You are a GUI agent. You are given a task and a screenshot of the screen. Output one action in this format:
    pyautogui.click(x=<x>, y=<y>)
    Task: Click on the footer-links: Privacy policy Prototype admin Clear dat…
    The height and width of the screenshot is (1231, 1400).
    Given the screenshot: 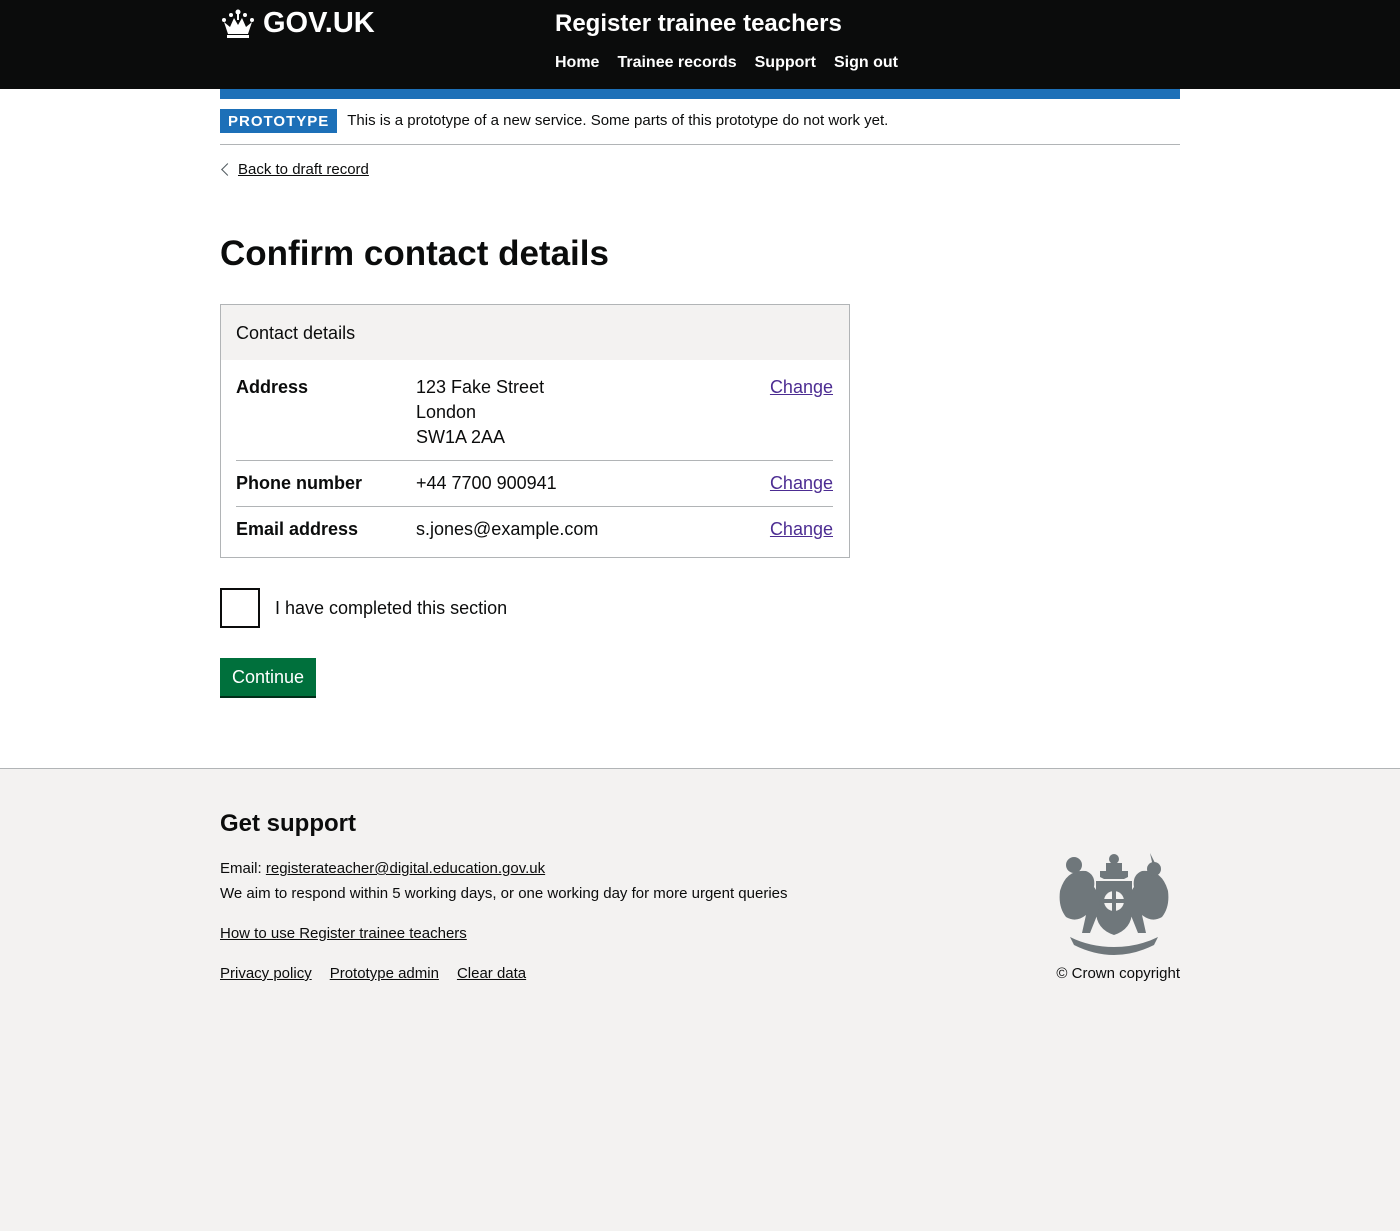 What is the action you would take?
    pyautogui.click(x=373, y=974)
    